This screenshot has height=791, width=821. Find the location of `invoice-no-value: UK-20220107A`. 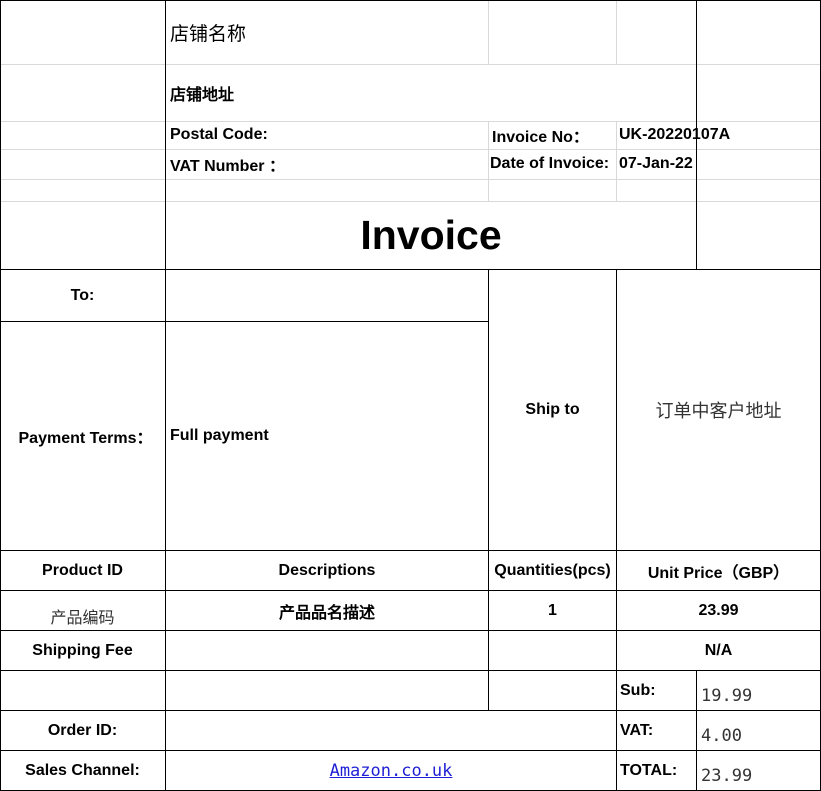

invoice-no-value: UK-20220107A is located at coordinates (675, 134).